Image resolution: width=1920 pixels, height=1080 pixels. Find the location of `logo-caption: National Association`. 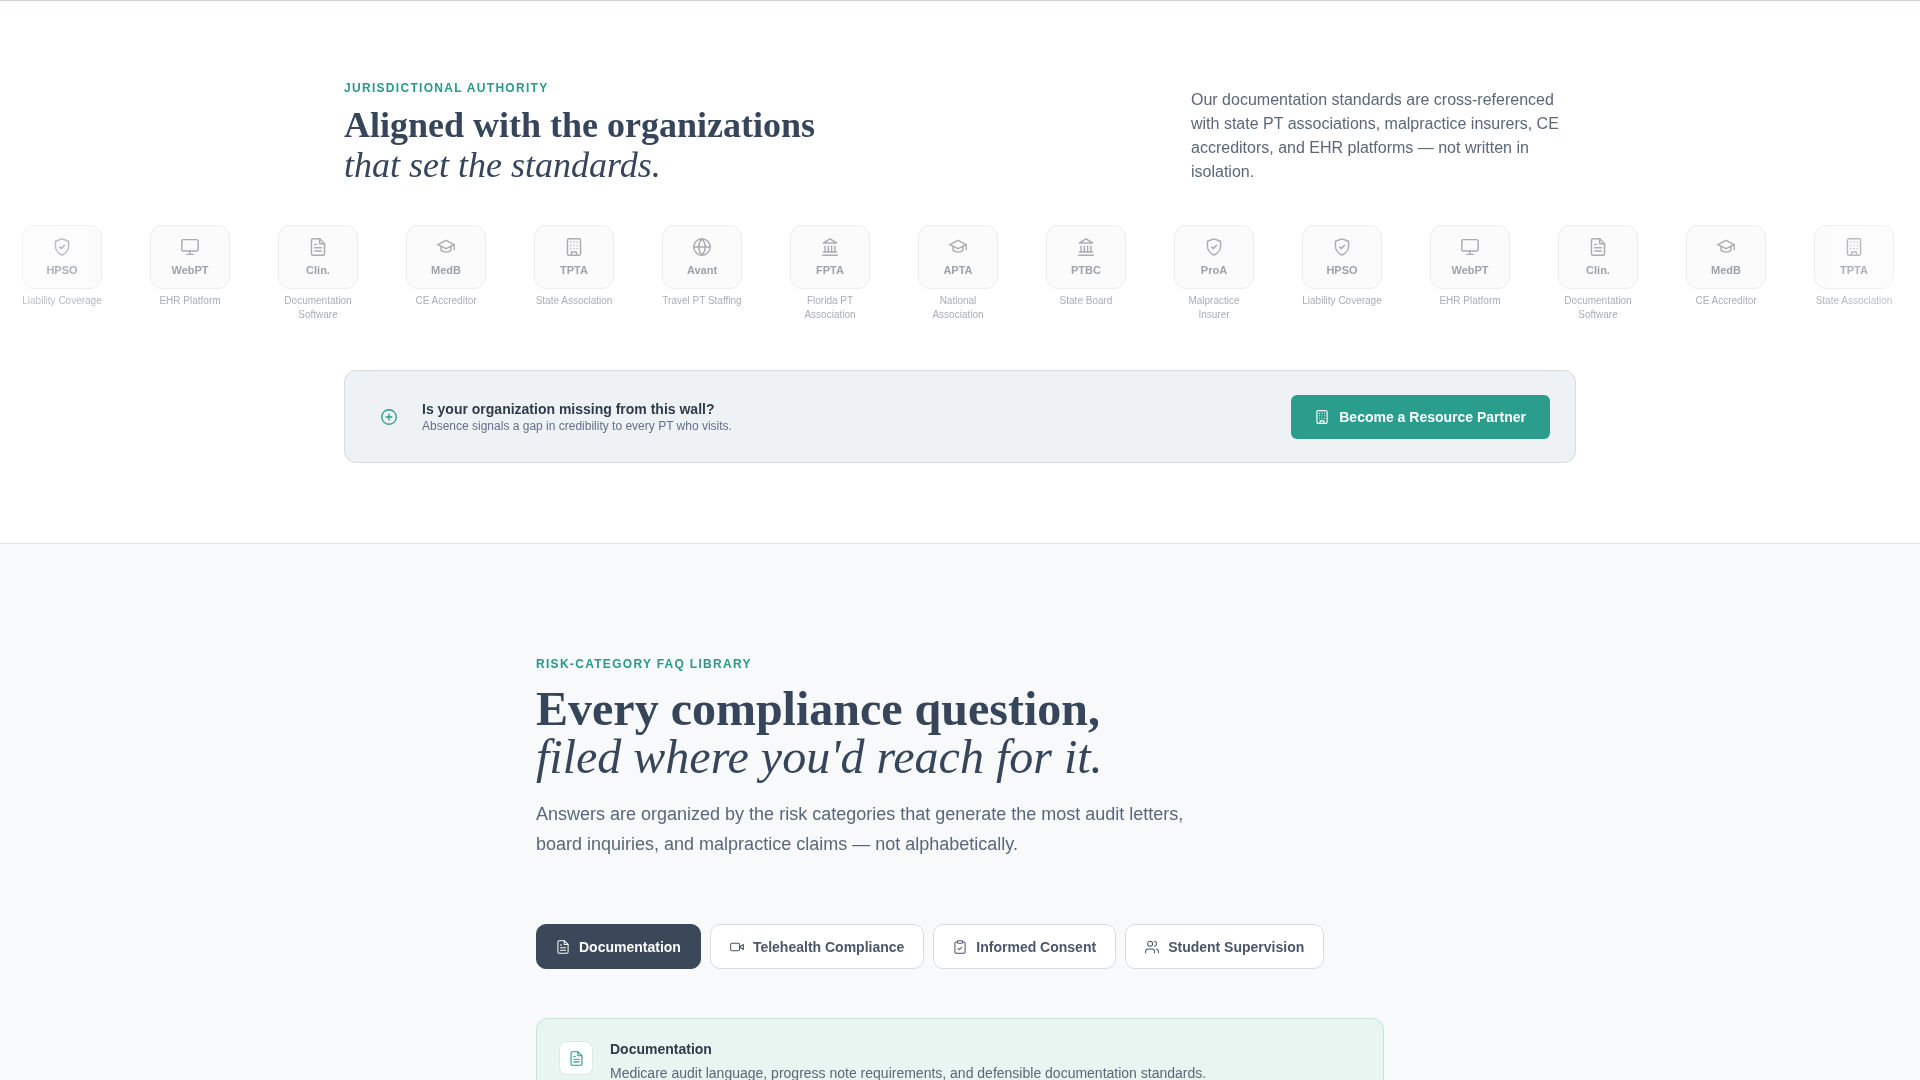

logo-caption: National Association is located at coordinates (958, 308).